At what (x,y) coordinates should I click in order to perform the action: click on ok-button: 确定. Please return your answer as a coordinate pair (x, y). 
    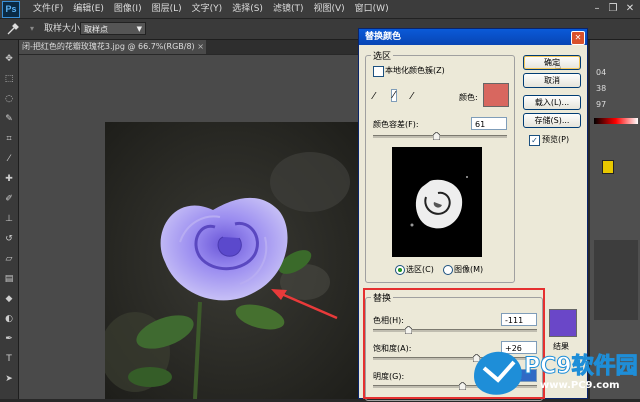
    Looking at the image, I should click on (552, 62).